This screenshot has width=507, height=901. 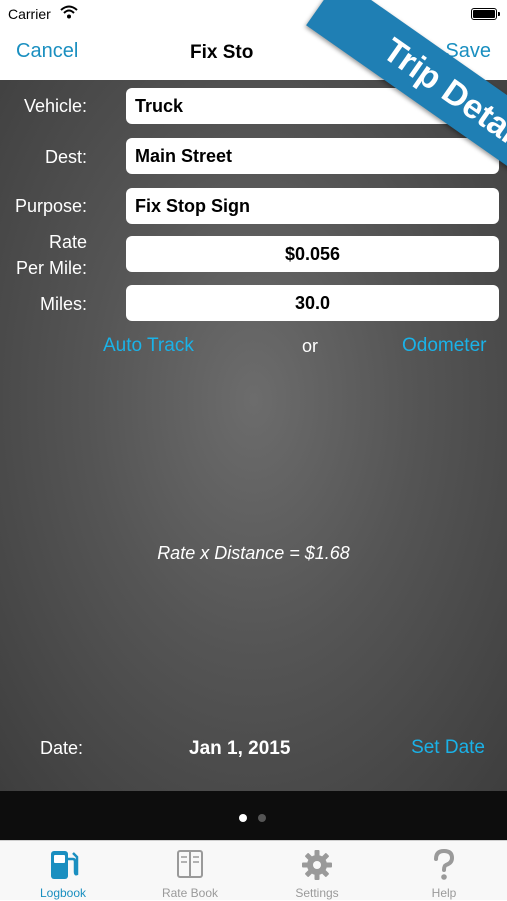 I want to click on gear-icon, so click(x=317, y=865).